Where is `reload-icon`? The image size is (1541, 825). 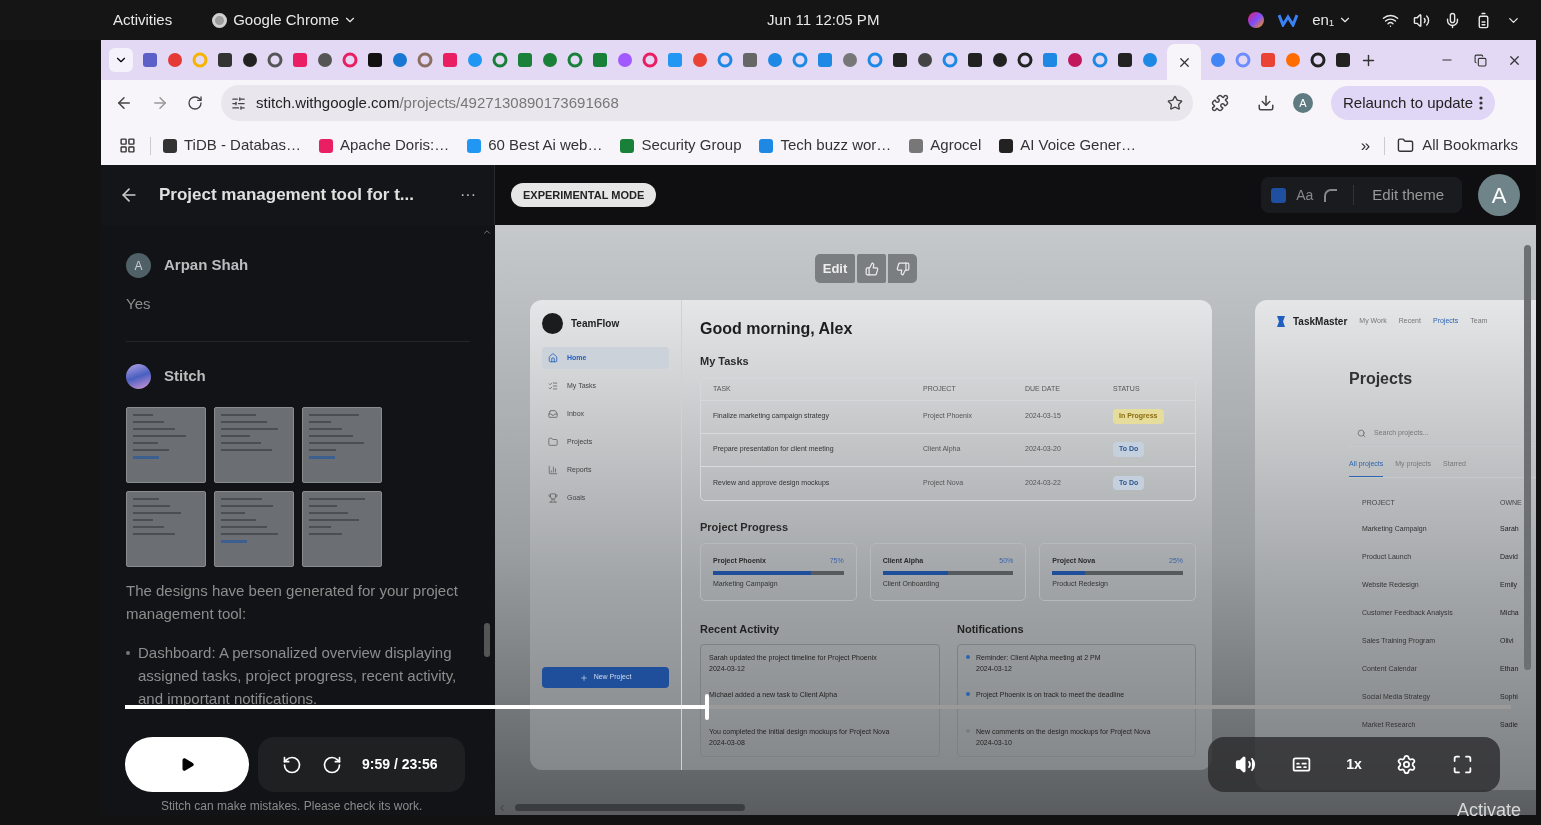
reload-icon is located at coordinates (195, 103).